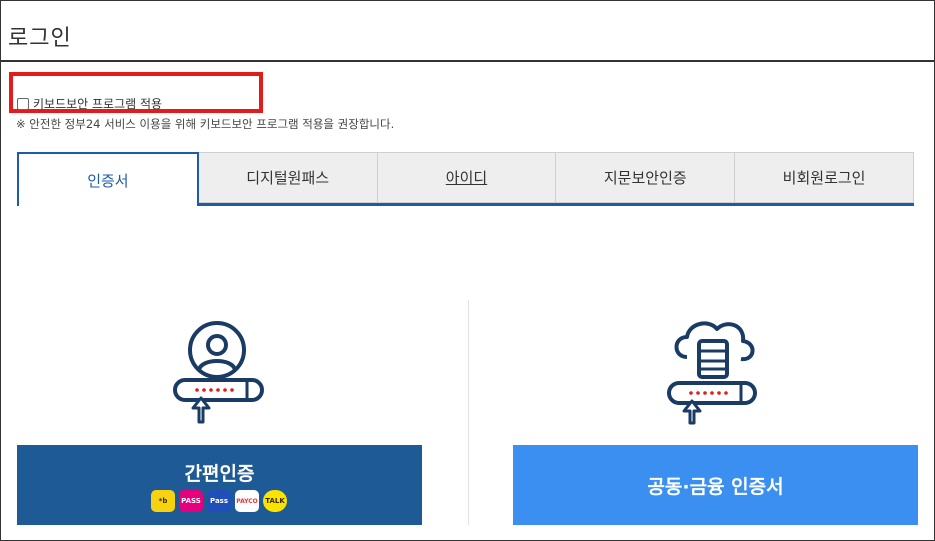 The image size is (935, 541). I want to click on joint-cert-label: 공동·금융 인증서, so click(715, 486).